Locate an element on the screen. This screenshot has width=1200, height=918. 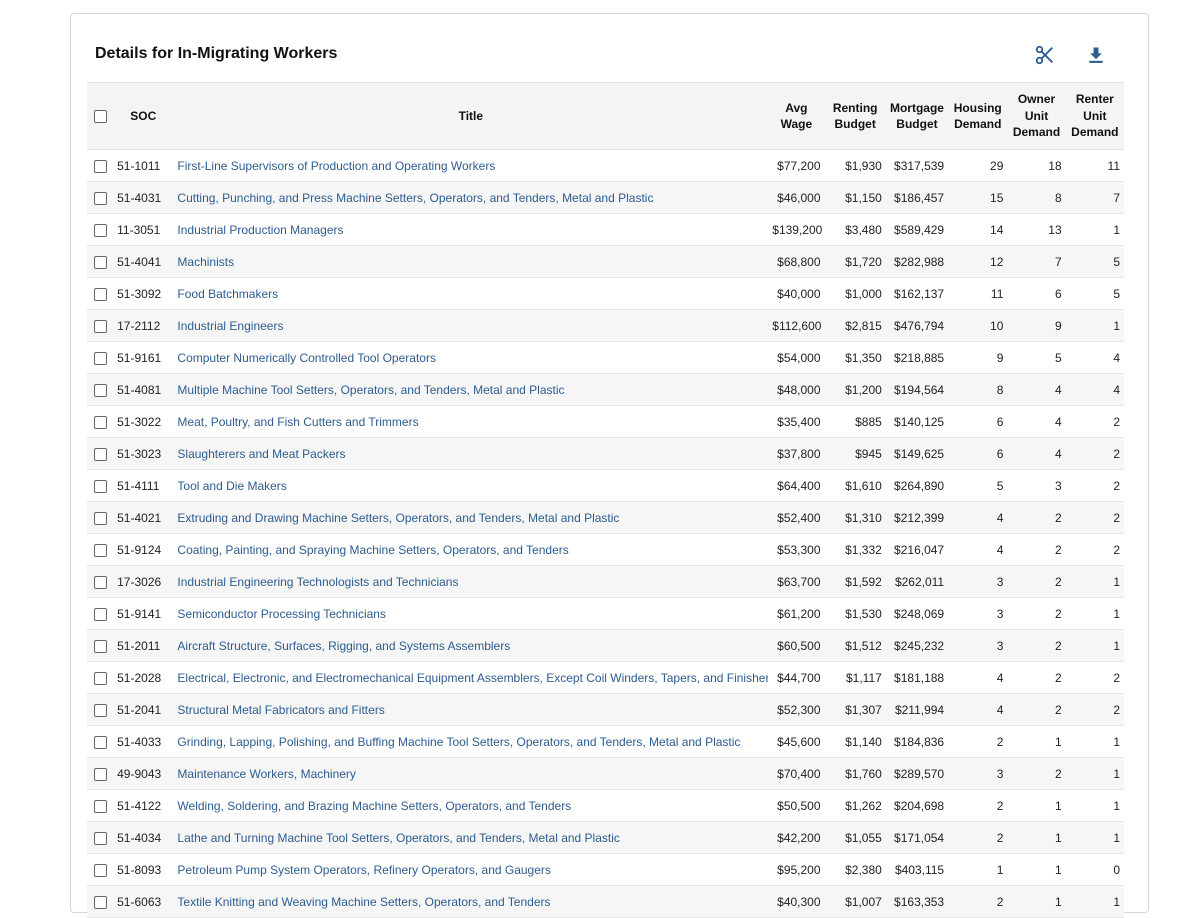
cell-housing-demand: 4 is located at coordinates (978, 709).